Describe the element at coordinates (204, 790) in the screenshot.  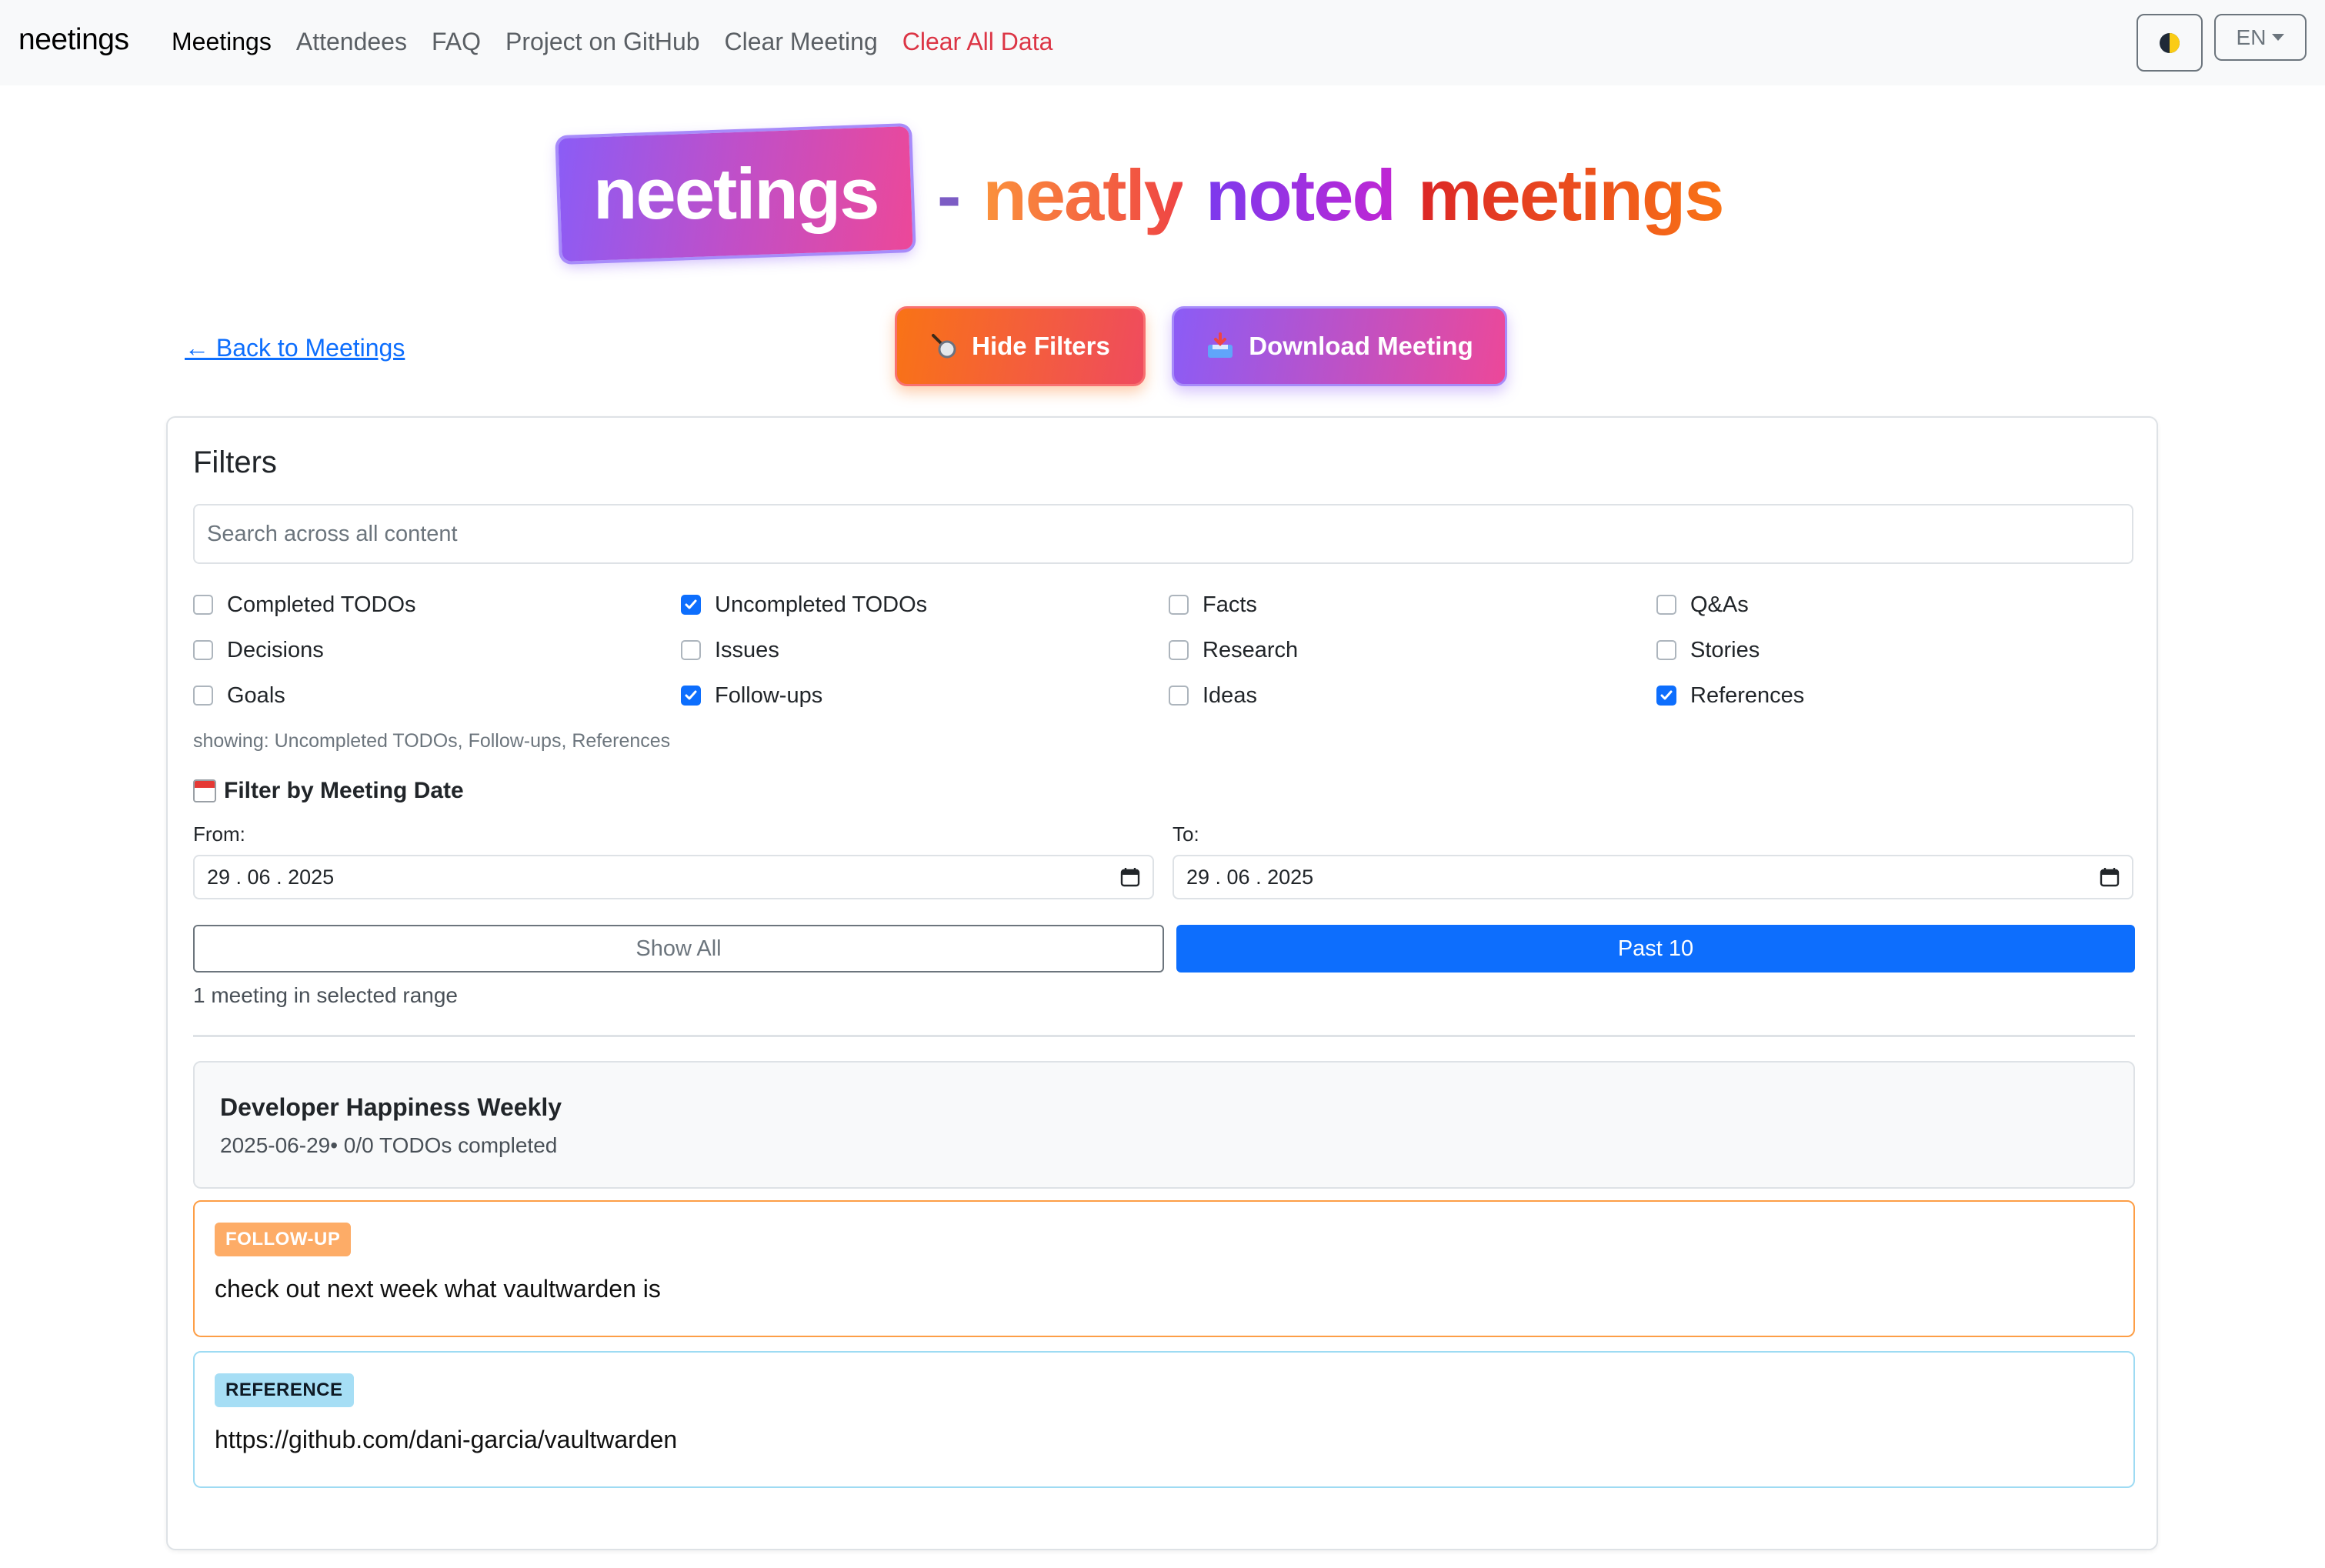
I see `calendar-icon` at that location.